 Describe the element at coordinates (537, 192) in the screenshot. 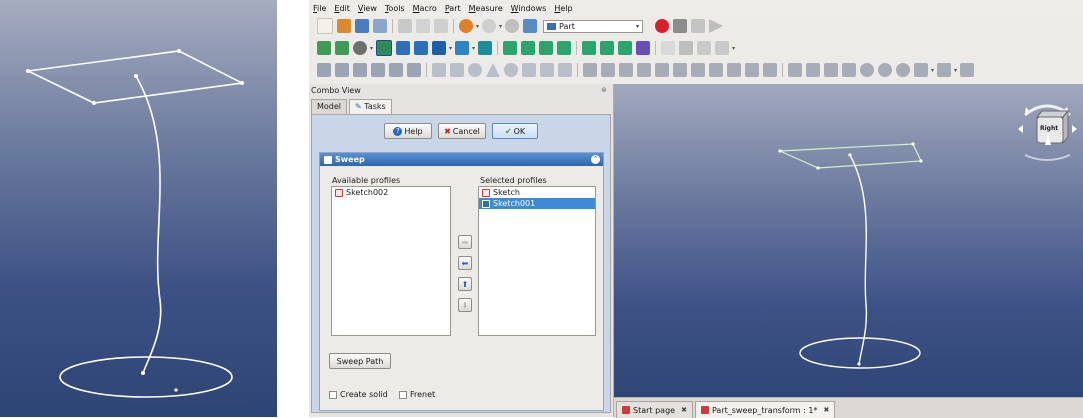

I see `list-item: Sketch` at that location.